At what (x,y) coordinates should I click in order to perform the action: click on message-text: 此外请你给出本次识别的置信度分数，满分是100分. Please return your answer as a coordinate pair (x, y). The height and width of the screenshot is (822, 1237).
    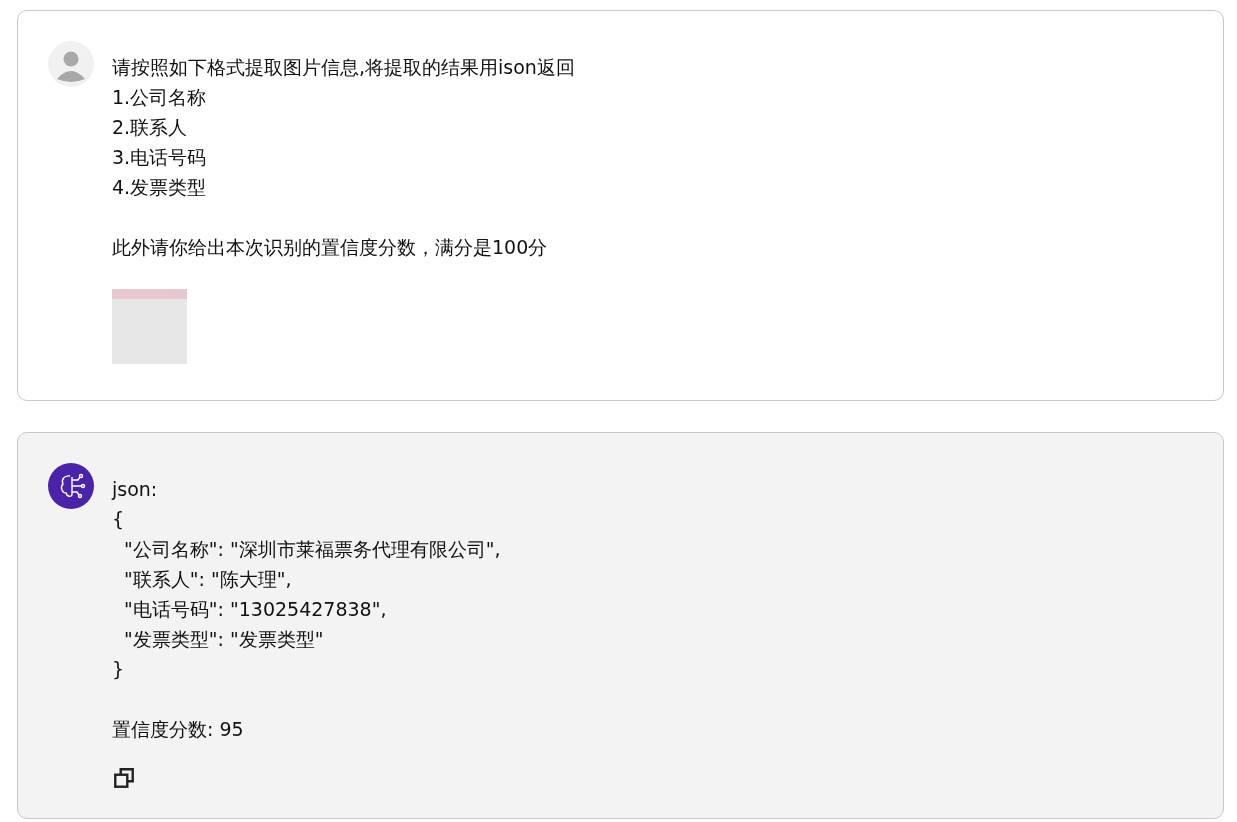
    Looking at the image, I should click on (330, 247).